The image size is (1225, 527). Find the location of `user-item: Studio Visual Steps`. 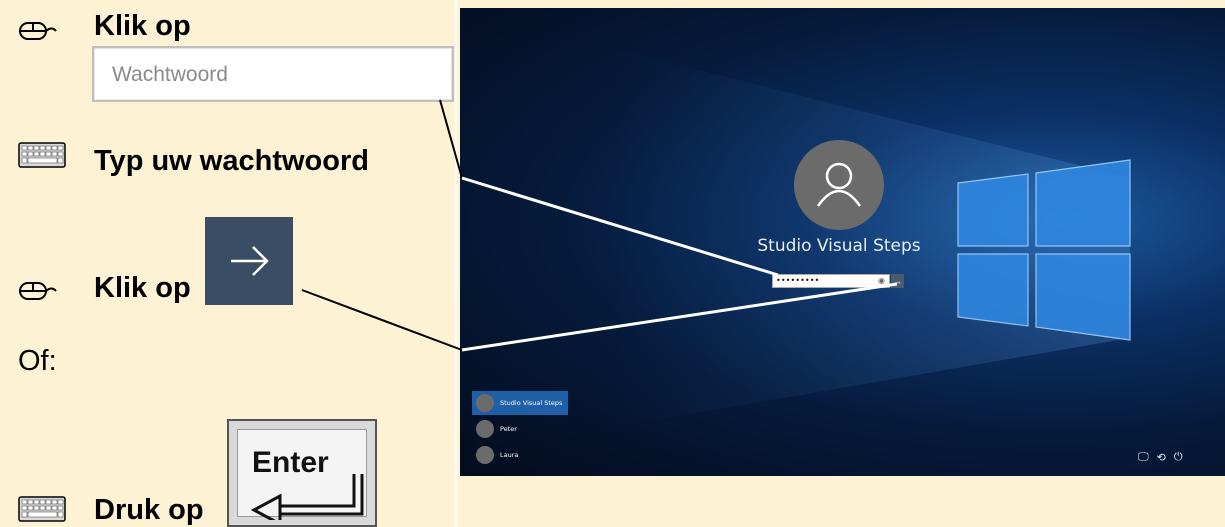

user-item: Studio Visual Steps is located at coordinates (520, 403).